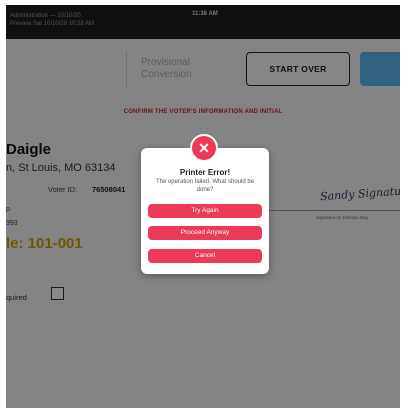 The image size is (402, 408). I want to click on dialog-title: Printer Error!, so click(205, 172).